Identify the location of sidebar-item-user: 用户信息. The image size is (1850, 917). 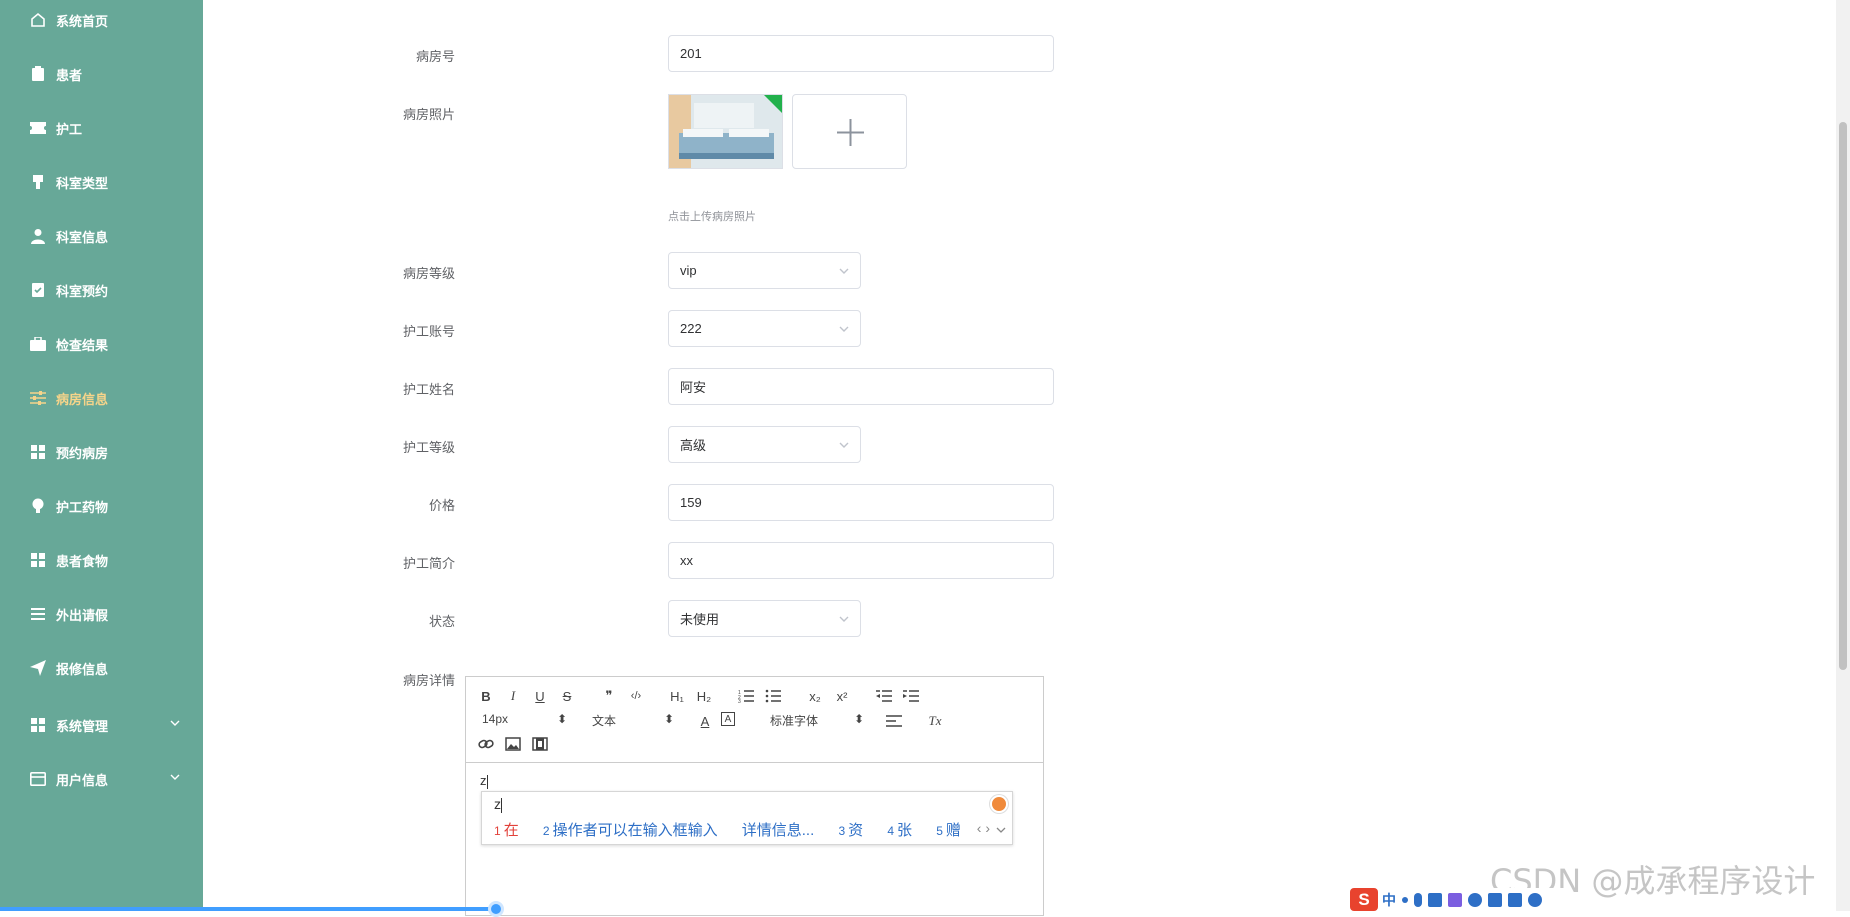
(101, 779).